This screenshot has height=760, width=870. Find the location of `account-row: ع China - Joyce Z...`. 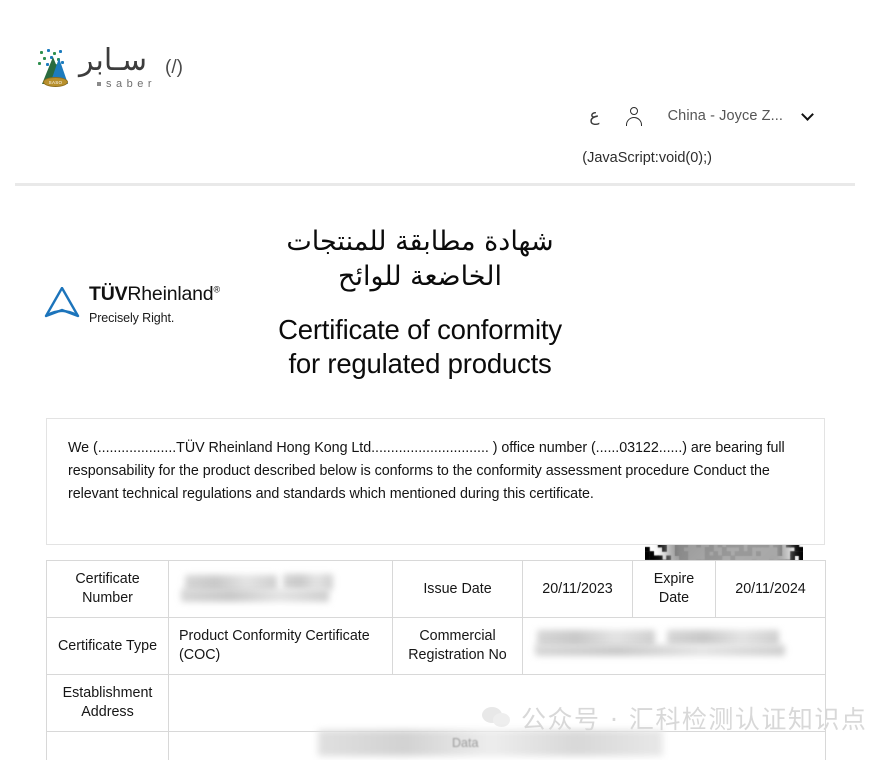

account-row: ع China - Joyce Z... is located at coordinates (701, 116).